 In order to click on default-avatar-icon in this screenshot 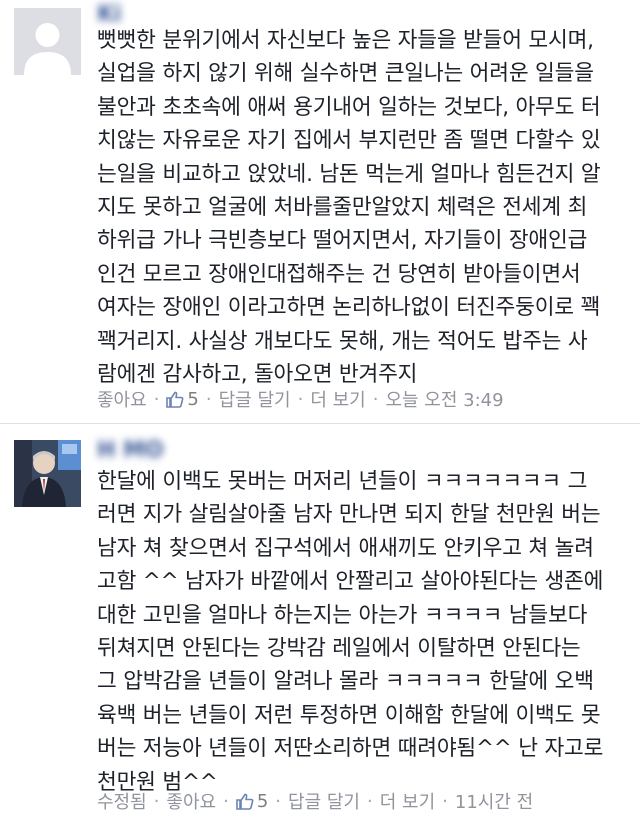, I will do `click(47, 41)`.